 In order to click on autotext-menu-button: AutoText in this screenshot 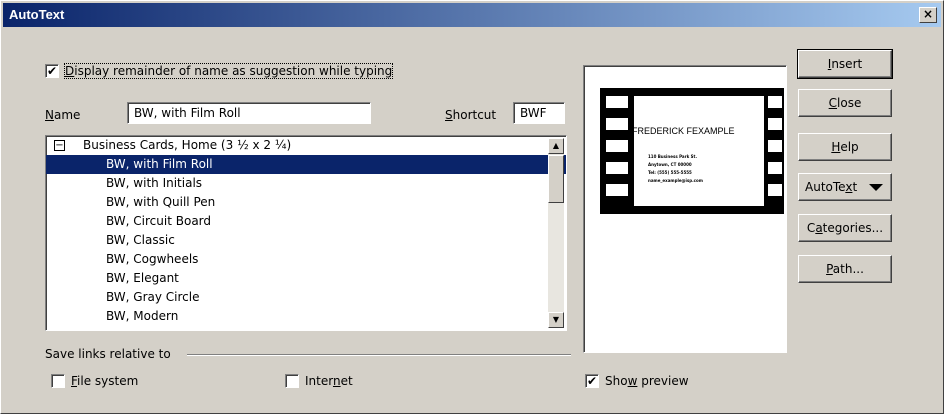, I will do `click(845, 187)`.